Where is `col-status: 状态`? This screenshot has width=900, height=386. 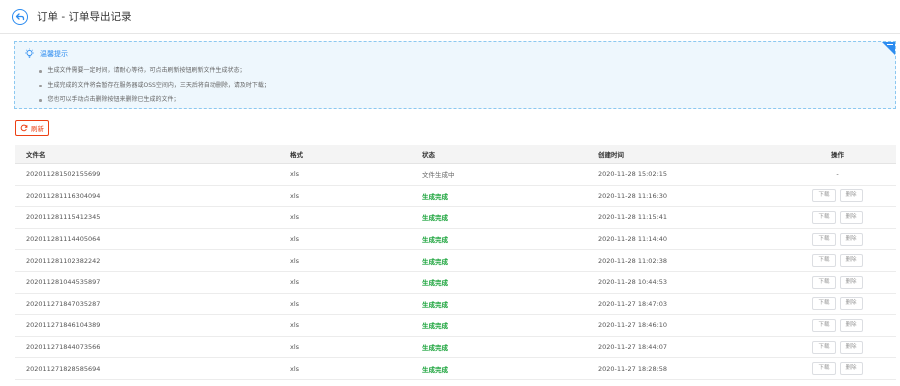
col-status: 状态 is located at coordinates (428, 155).